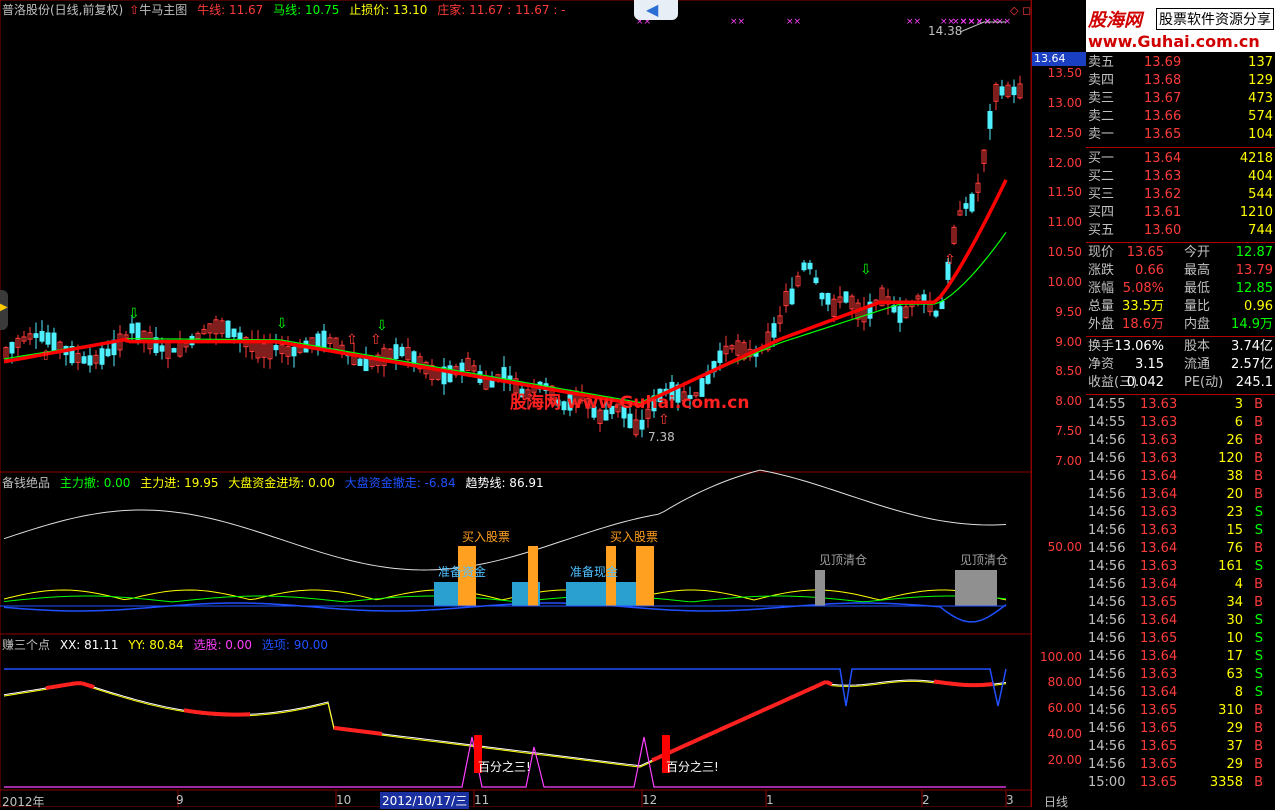 The image size is (1275, 810). Describe the element at coordinates (1065, 252) in the screenshot. I see `price-axis-tick: 10.50` at that location.